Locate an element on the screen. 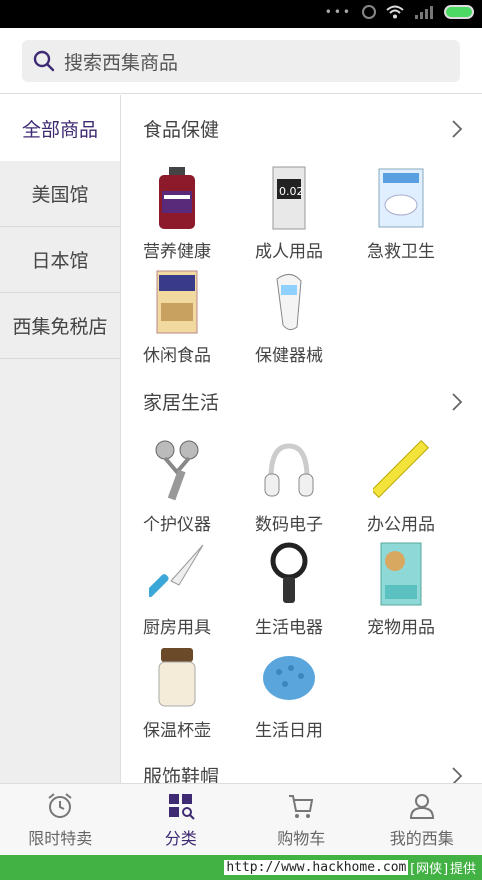 This screenshot has height=880, width=482. section-title: 服饰鞋帽 is located at coordinates (181, 774).